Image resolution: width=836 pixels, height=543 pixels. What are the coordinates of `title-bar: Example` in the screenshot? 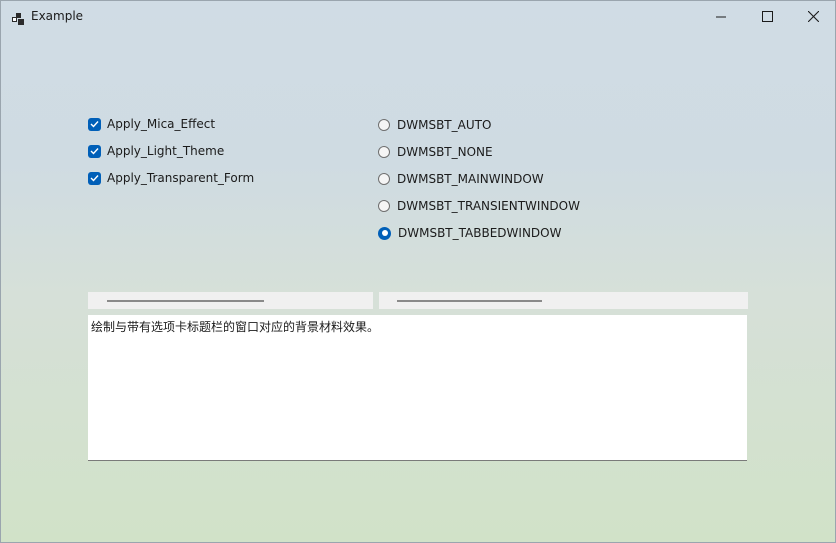 It's located at (418, 16).